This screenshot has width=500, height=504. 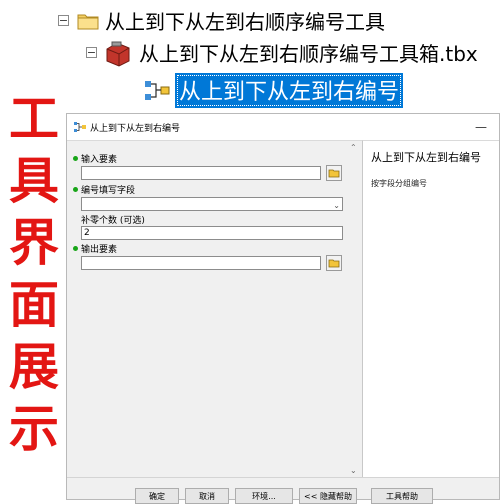 What do you see at coordinates (99, 250) in the screenshot?
I see `output-features-label: 输出要素` at bounding box center [99, 250].